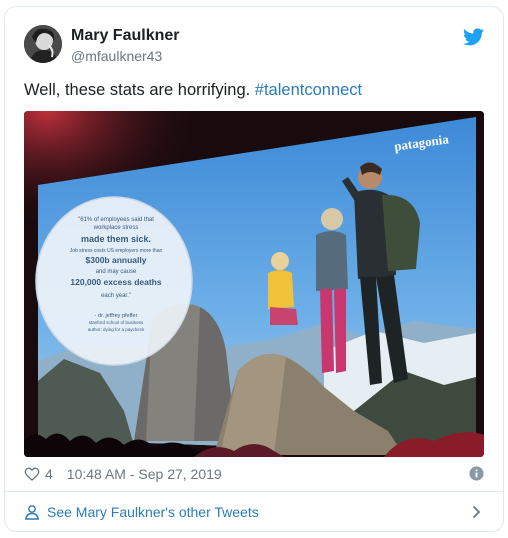 Image resolution: width=508 pixels, height=538 pixels. Describe the element at coordinates (116, 296) in the screenshot. I see `slide-quote-line8: each year."` at that location.